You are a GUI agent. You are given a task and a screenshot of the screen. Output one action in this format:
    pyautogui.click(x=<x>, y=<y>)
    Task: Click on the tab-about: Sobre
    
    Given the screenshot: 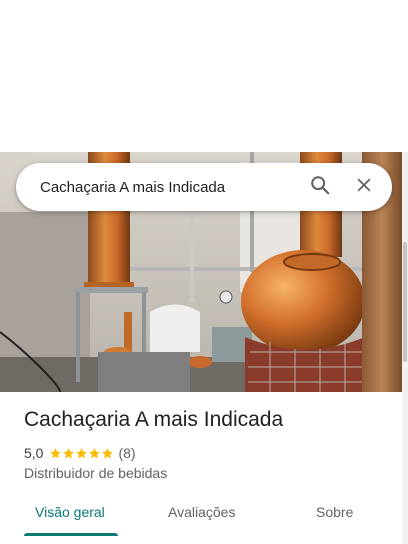 What is the action you would take?
    pyautogui.click(x=334, y=512)
    